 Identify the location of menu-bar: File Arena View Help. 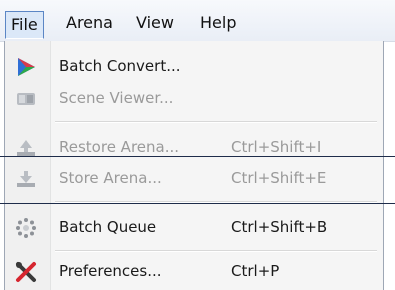
(197, 21).